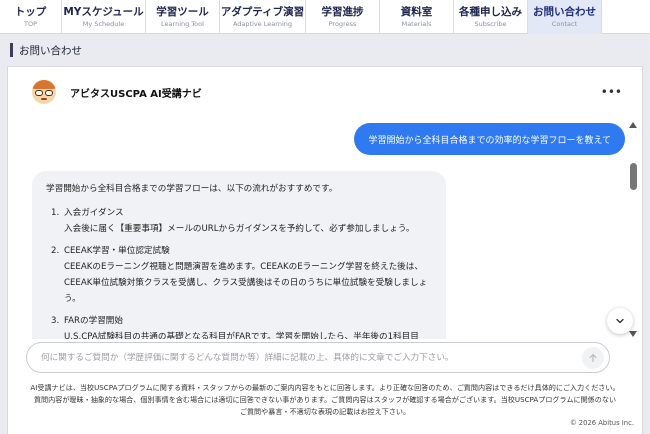 The width and height of the screenshot is (650, 434). What do you see at coordinates (55, 321) in the screenshot?
I see `step-number: 3.` at bounding box center [55, 321].